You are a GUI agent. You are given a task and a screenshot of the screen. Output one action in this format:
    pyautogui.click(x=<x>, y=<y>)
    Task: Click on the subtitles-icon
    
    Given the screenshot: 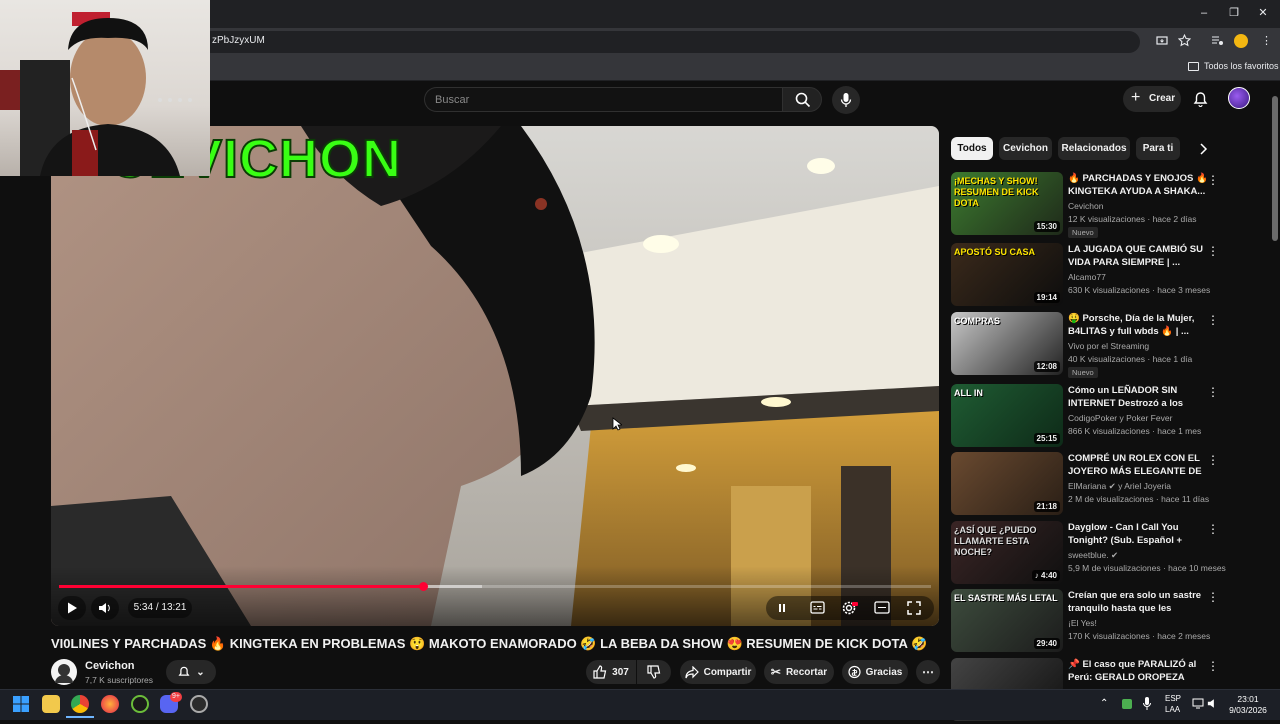 What is the action you would take?
    pyautogui.click(x=817, y=607)
    